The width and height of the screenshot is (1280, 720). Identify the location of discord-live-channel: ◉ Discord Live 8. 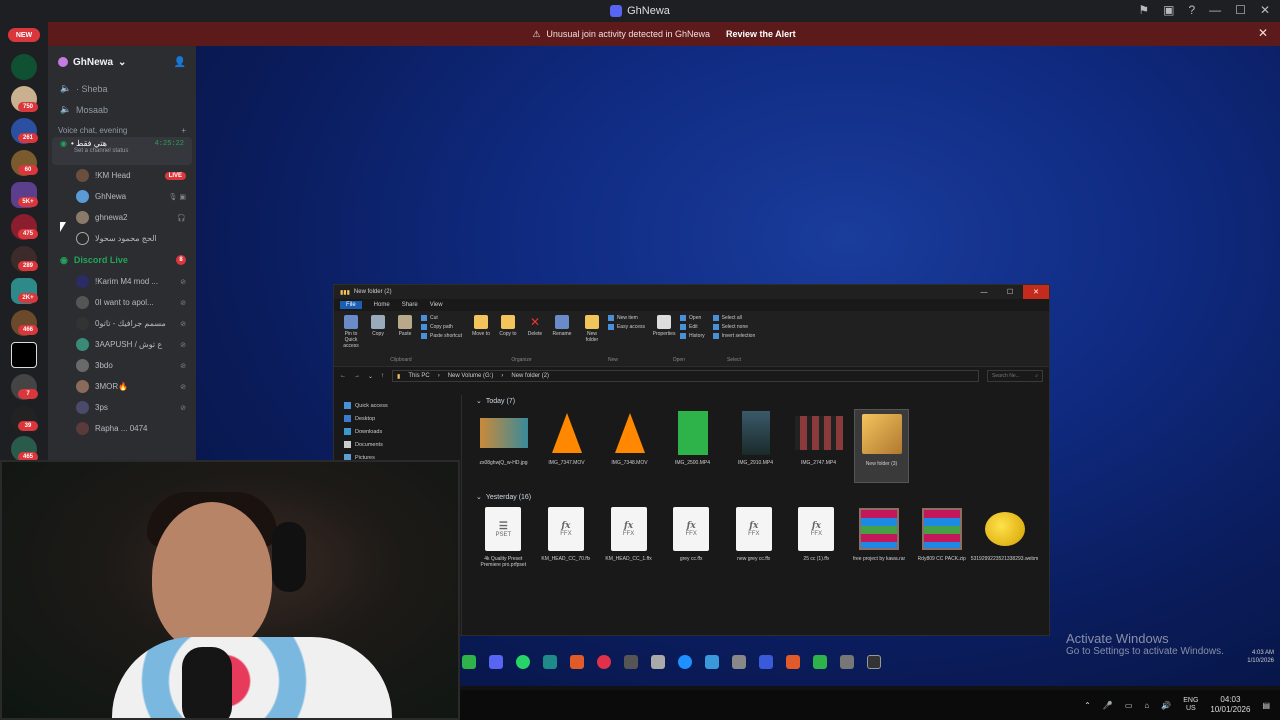
(122, 260).